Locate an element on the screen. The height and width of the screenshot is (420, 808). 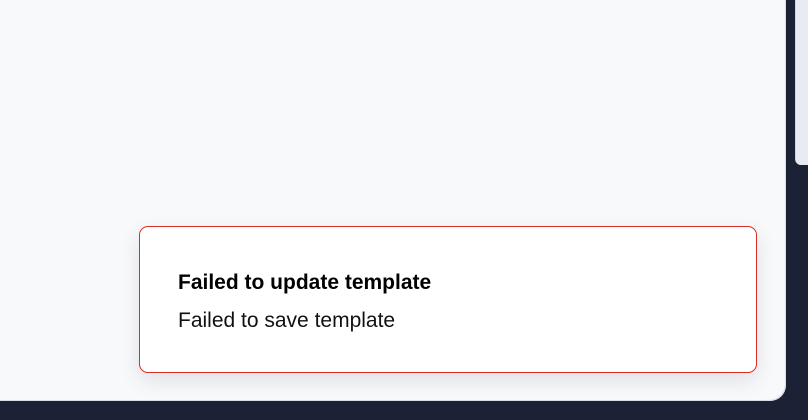
toast-title: Failed to update template is located at coordinates (305, 282).